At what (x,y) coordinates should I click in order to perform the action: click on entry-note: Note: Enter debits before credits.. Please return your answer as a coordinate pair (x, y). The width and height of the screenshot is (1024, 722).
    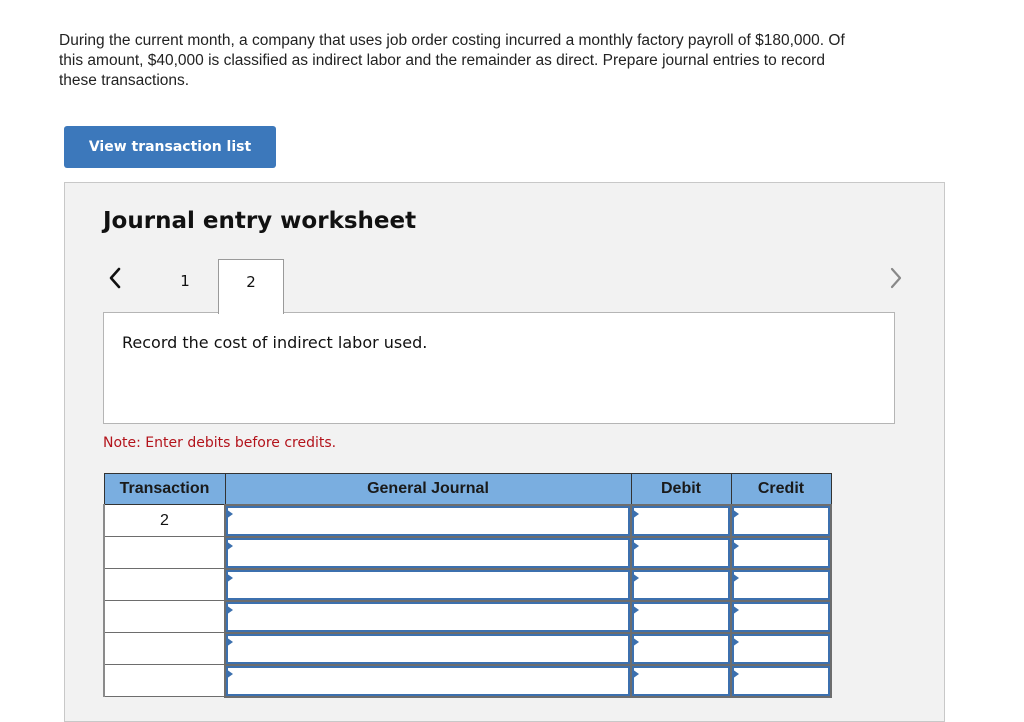
    Looking at the image, I should click on (220, 443).